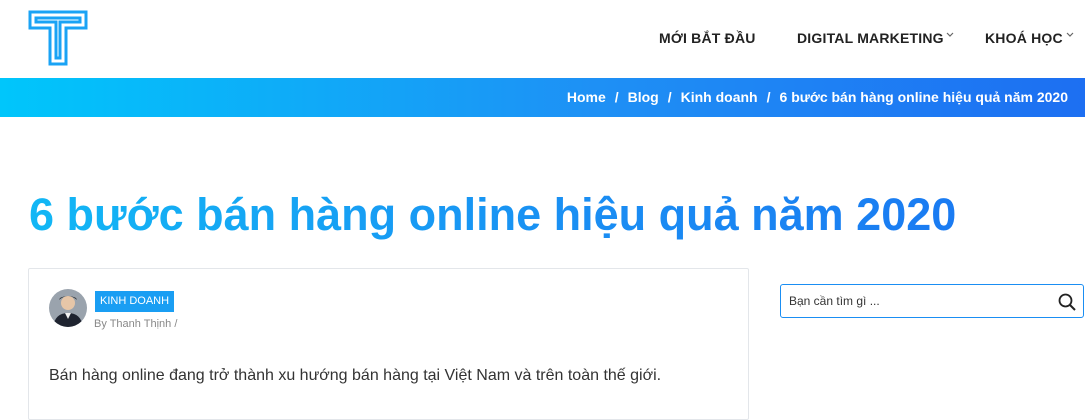 Image resolution: width=1085 pixels, height=420 pixels. I want to click on search-icon, so click(1067, 302).